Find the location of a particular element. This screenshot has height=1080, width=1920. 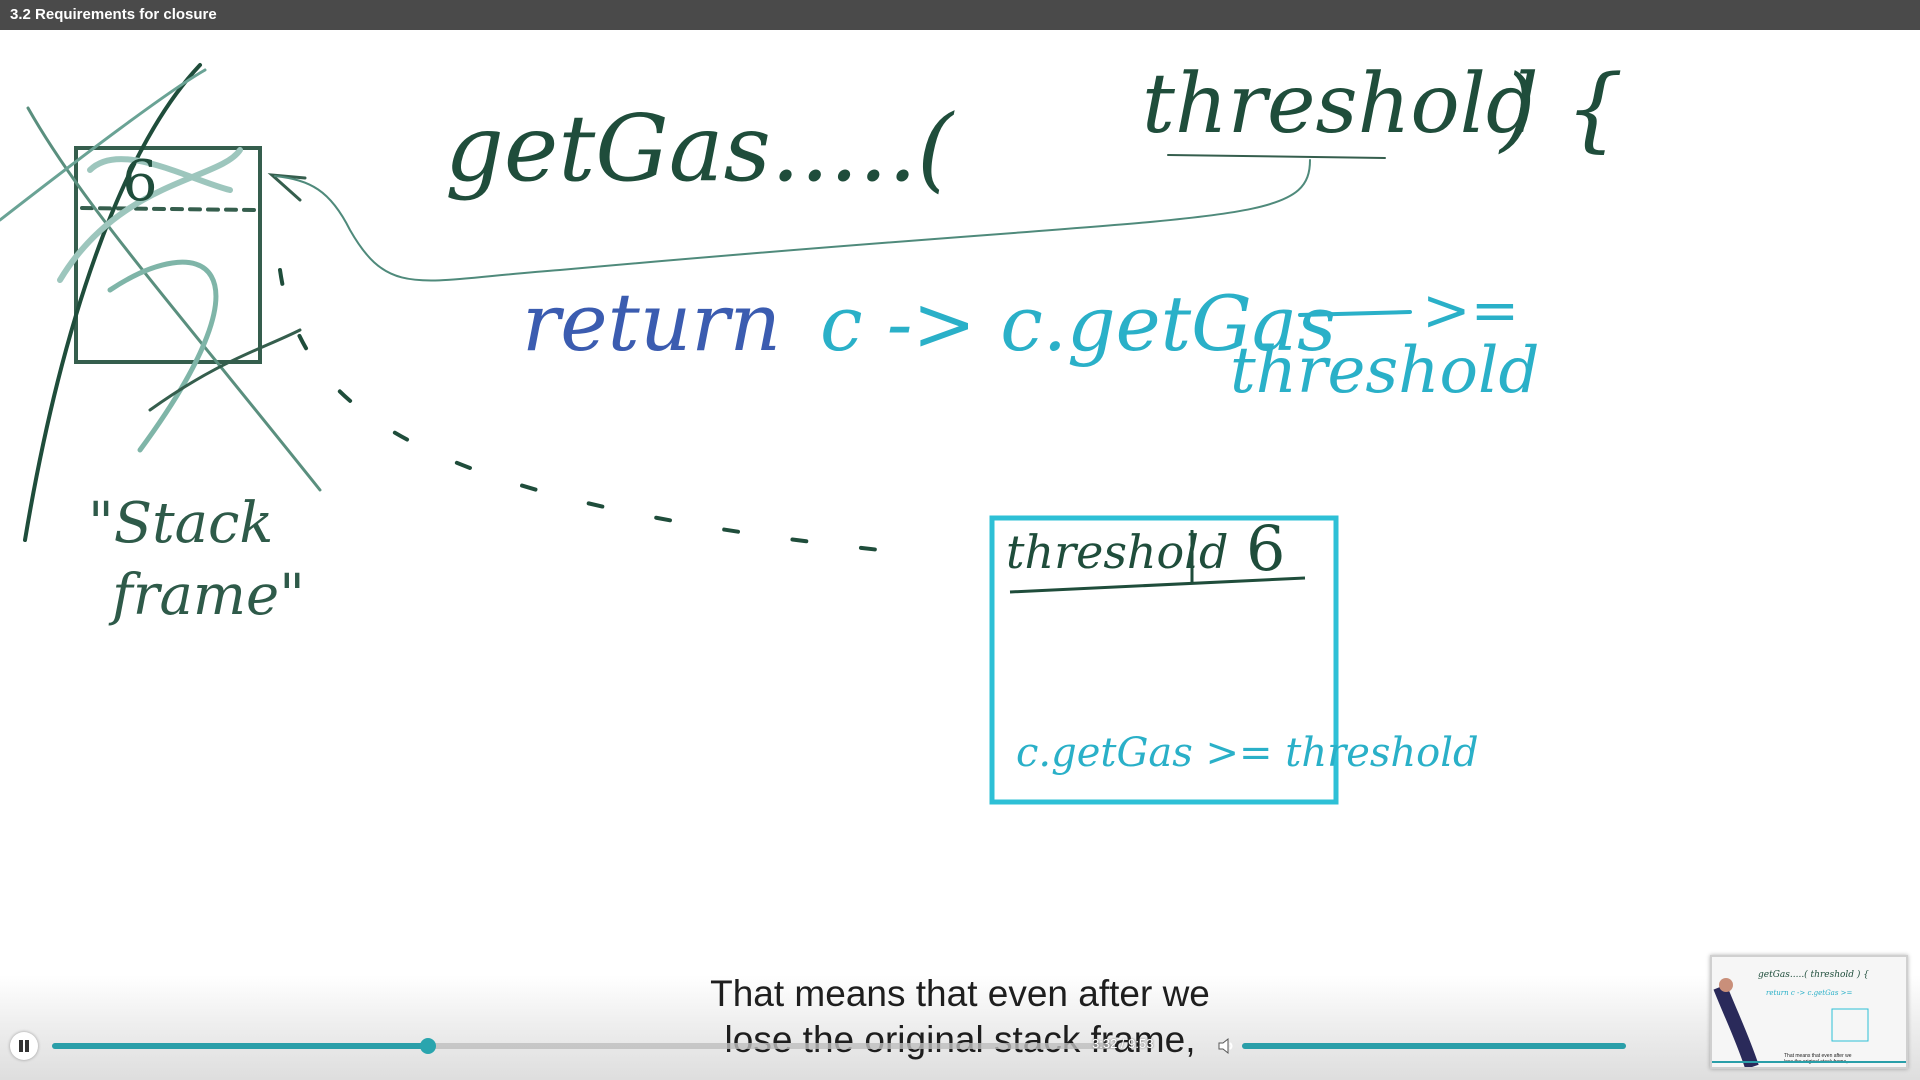

pause-icon-bar is located at coordinates (27, 1046).